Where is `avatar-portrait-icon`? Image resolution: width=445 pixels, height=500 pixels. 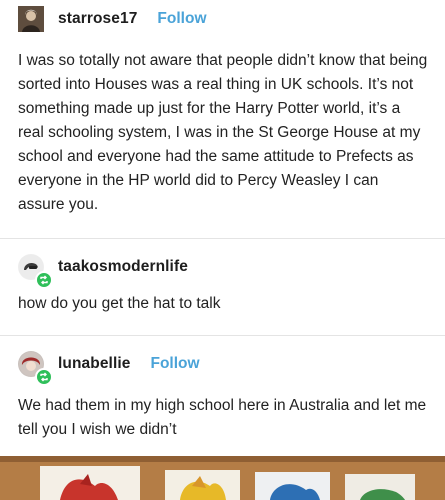
avatar-portrait-icon is located at coordinates (31, 19).